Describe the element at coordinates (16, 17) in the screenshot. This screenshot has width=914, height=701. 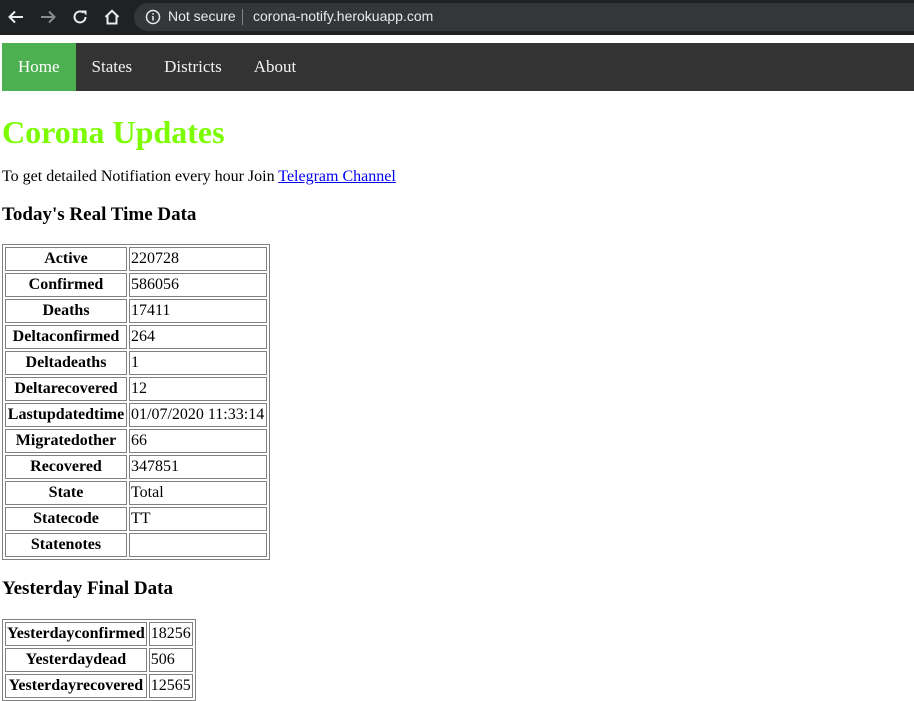
I see `back-icon` at that location.